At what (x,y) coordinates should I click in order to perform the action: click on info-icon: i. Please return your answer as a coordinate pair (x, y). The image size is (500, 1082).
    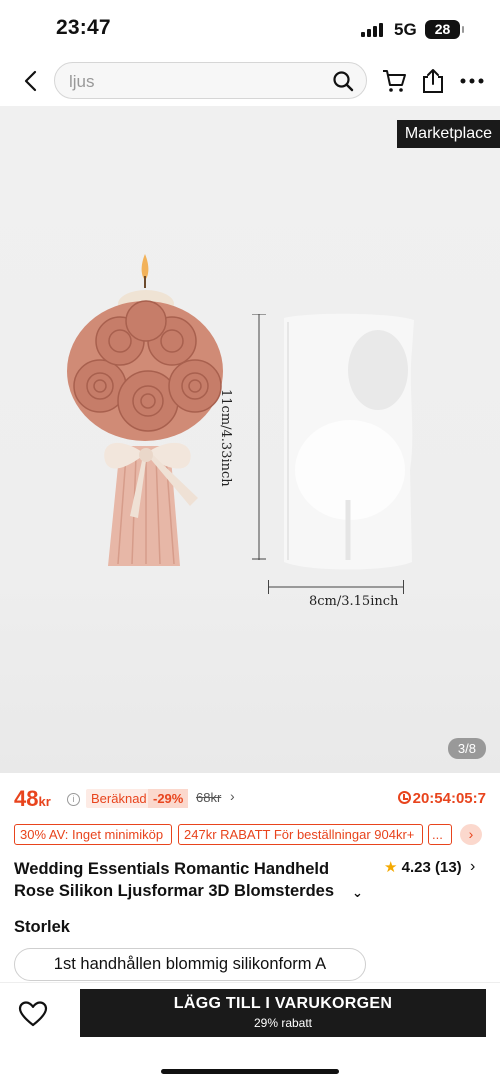
    Looking at the image, I should click on (73, 799).